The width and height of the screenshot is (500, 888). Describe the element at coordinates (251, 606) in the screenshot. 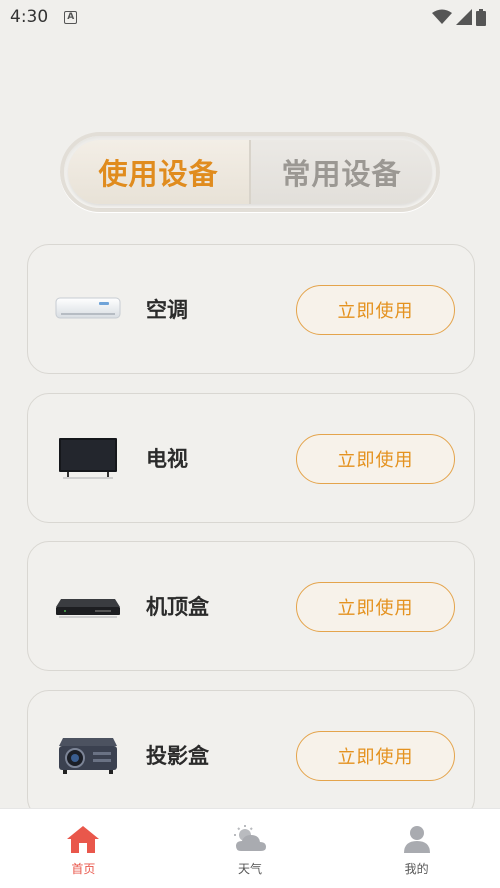

I see `device-card-set-top-box: 机顶盒 立即使用` at that location.